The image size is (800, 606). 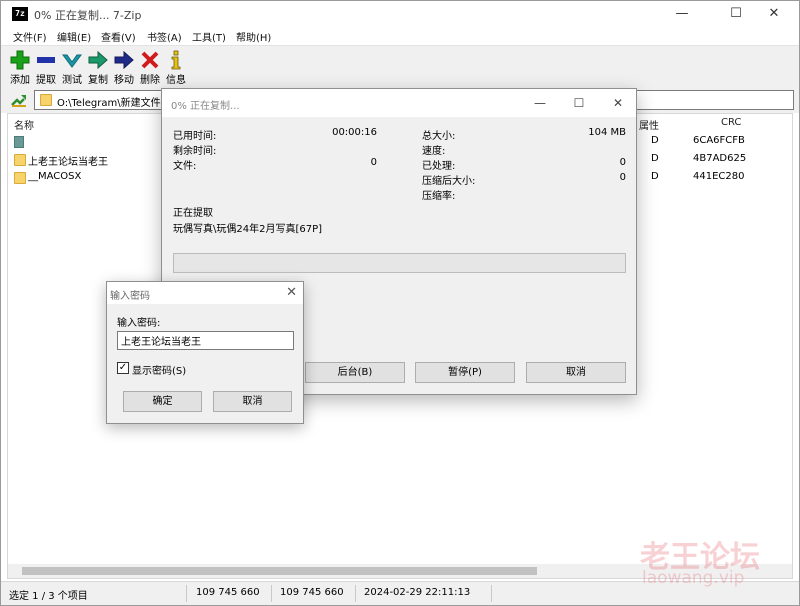 I want to click on current-file-path: 玩偶写真\玩偶24年2月写真[67P], so click(x=248, y=229).